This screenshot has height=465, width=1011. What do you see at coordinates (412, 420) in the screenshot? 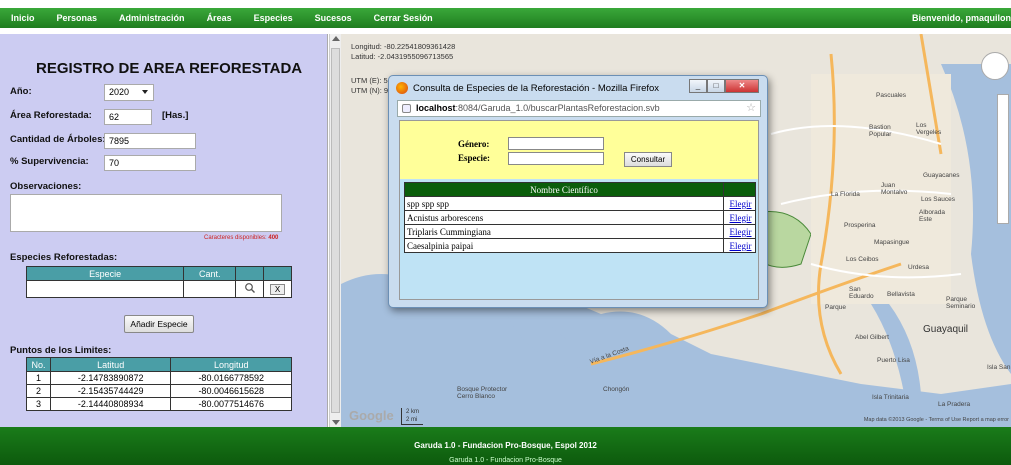
I see `scale-mi: 2 mi` at bounding box center [412, 420].